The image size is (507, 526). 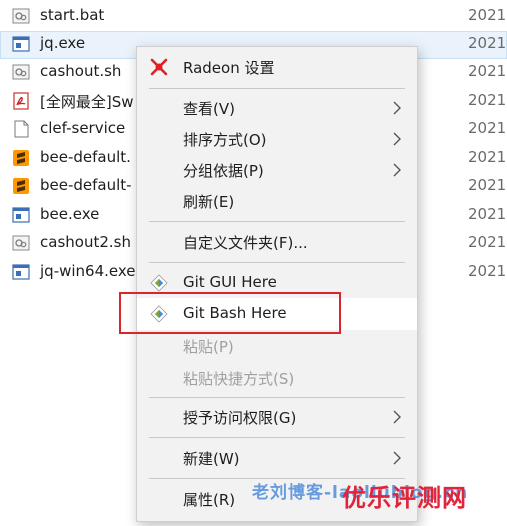 I want to click on menu-item-git-gui-here: Git GUI Here, so click(x=277, y=283).